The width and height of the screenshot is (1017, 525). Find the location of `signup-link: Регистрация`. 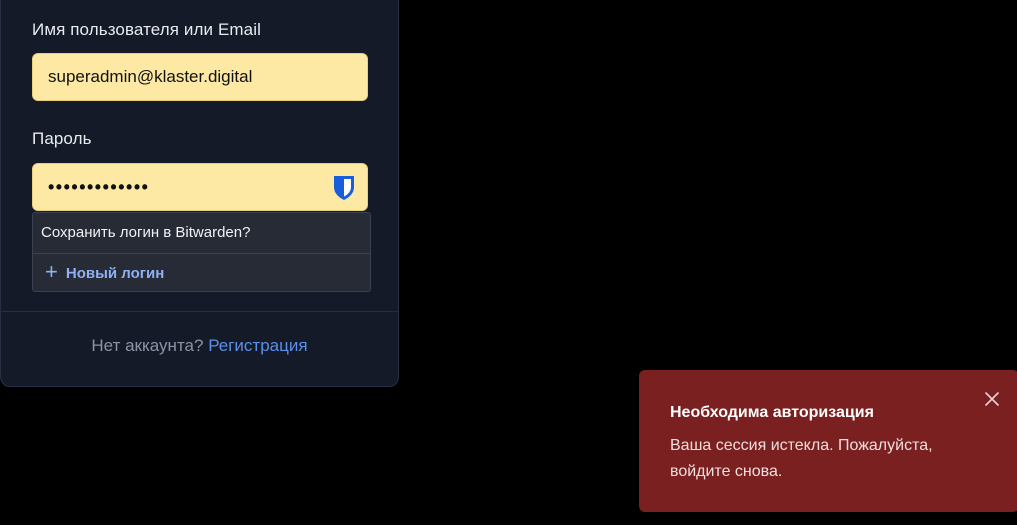

signup-link: Регистрация is located at coordinates (257, 345).